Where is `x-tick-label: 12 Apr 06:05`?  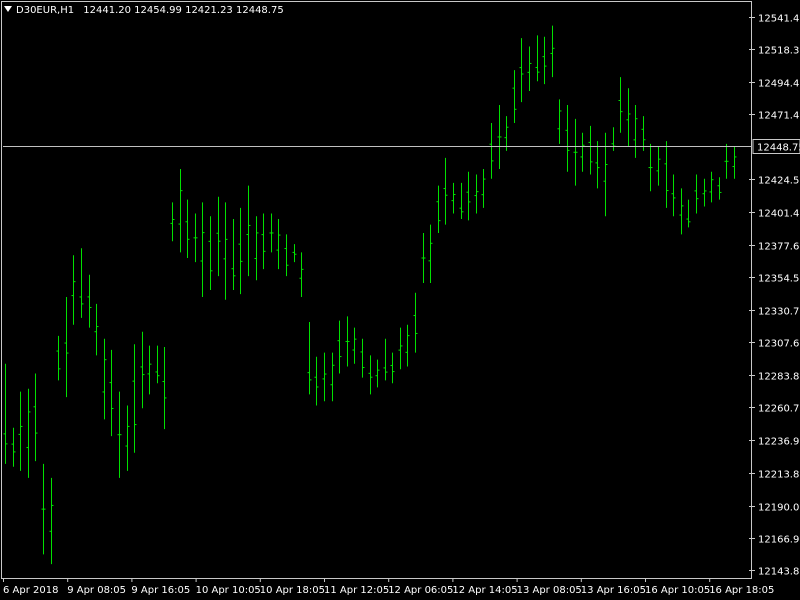 x-tick-label: 12 Apr 06:05 is located at coordinates (420, 590).